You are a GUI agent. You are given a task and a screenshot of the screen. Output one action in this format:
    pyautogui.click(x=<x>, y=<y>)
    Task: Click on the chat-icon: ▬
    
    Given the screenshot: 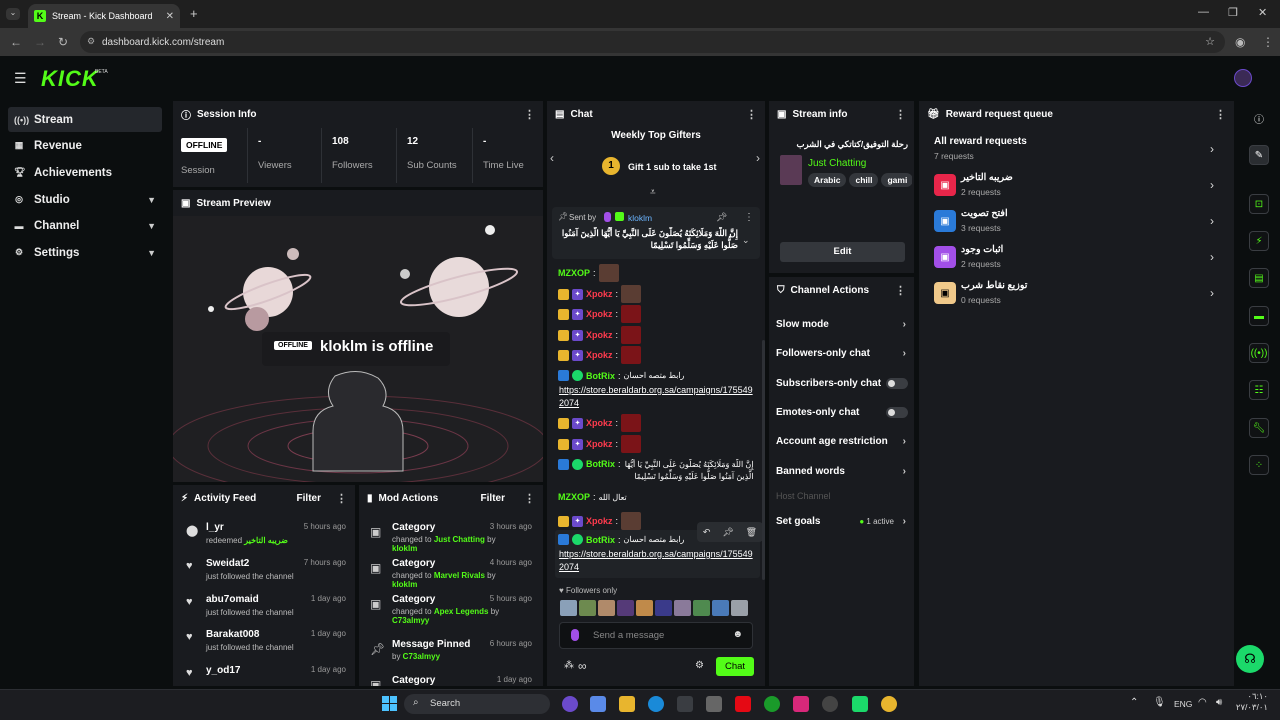 What is the action you would take?
    pyautogui.click(x=1259, y=316)
    